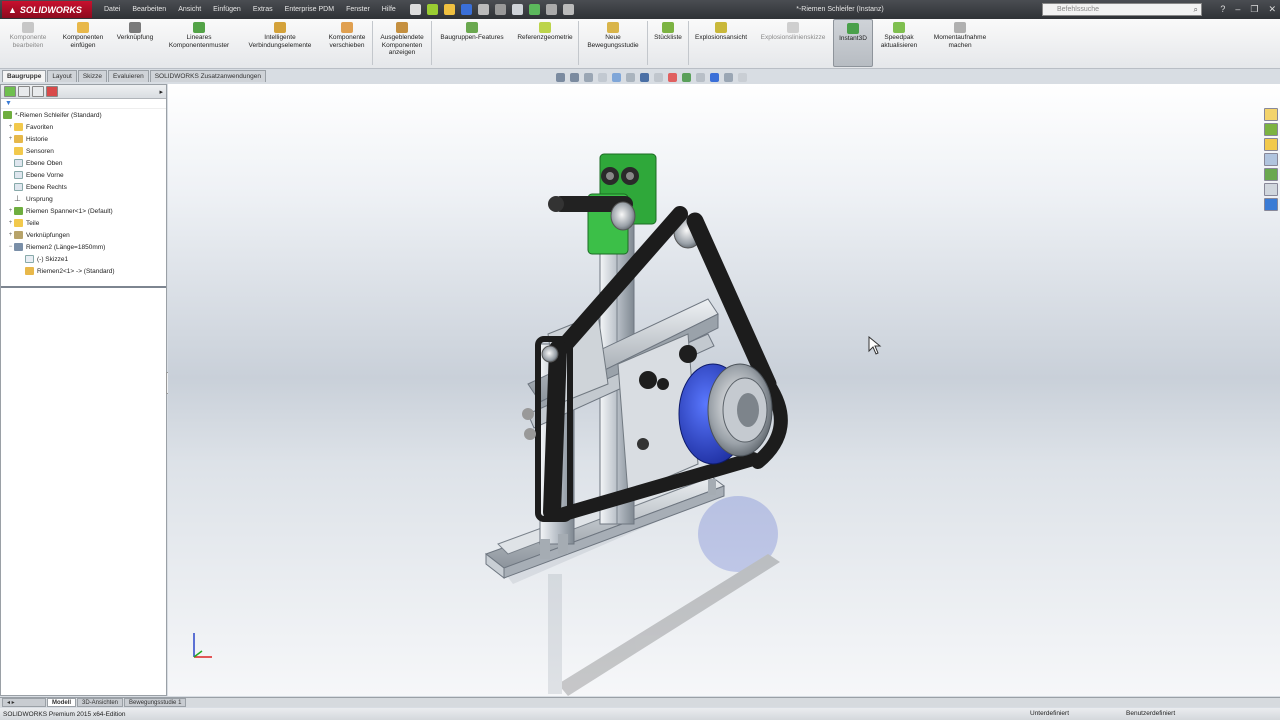 The height and width of the screenshot is (720, 1280). Describe the element at coordinates (28, 43) in the screenshot. I see `edit-component-button: Komponente bearbeiten` at that location.